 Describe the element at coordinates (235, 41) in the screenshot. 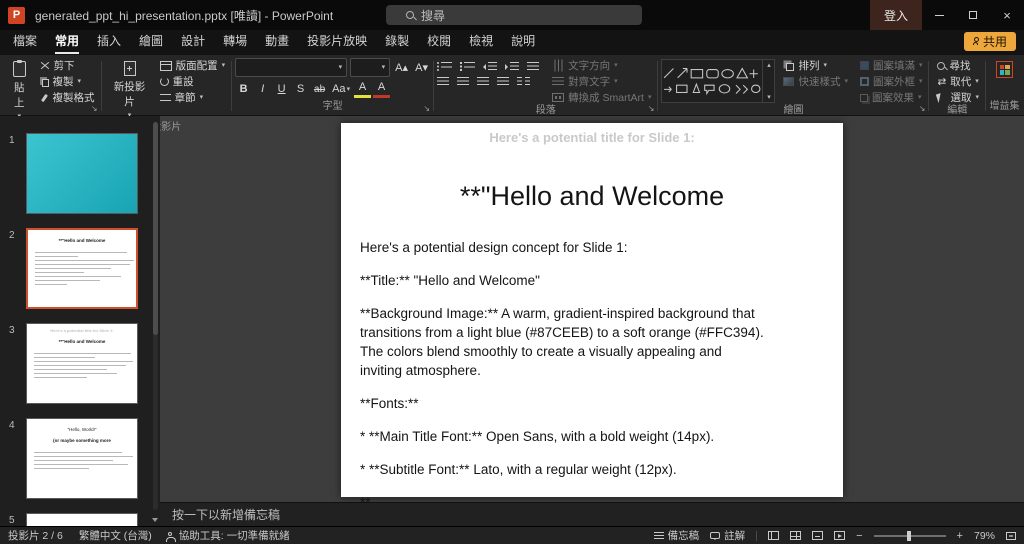

I see `tab-transitions: 轉場` at that location.